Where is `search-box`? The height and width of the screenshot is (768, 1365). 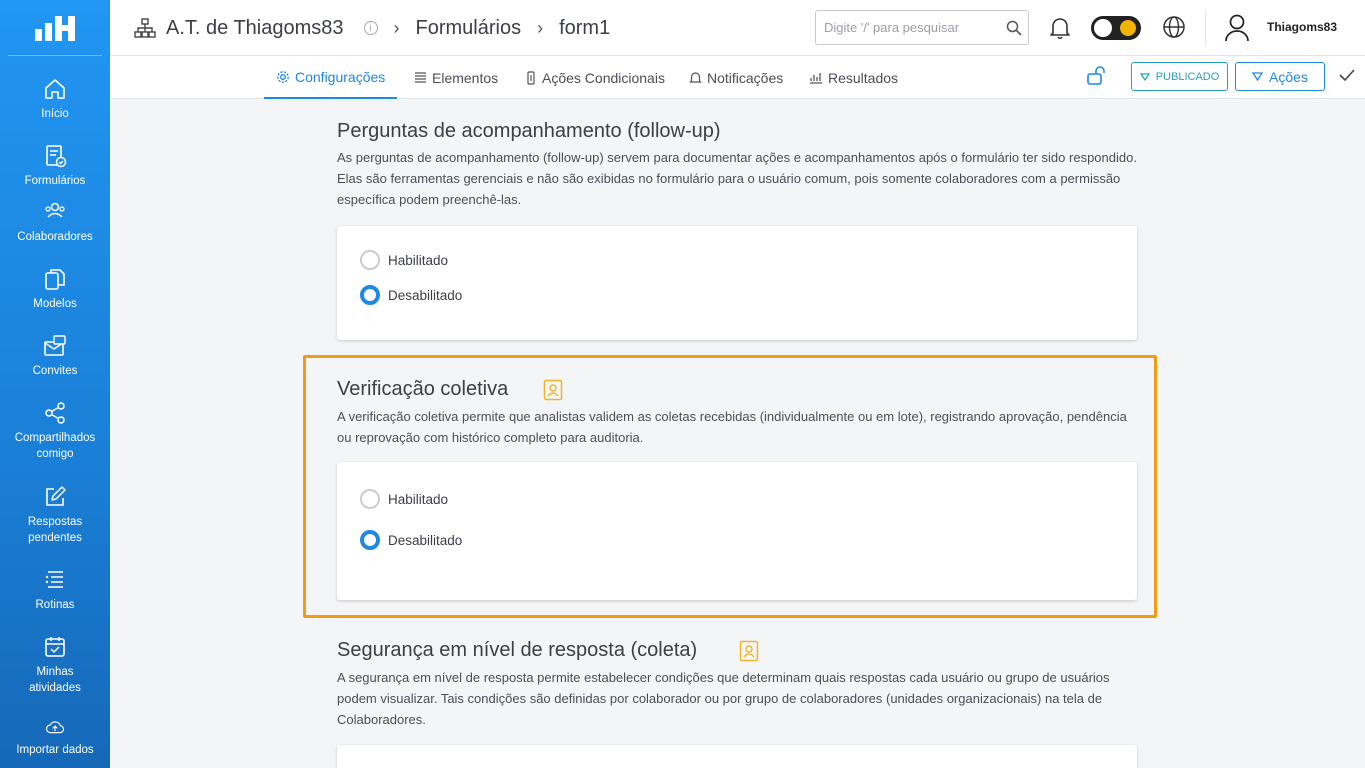 search-box is located at coordinates (922, 27).